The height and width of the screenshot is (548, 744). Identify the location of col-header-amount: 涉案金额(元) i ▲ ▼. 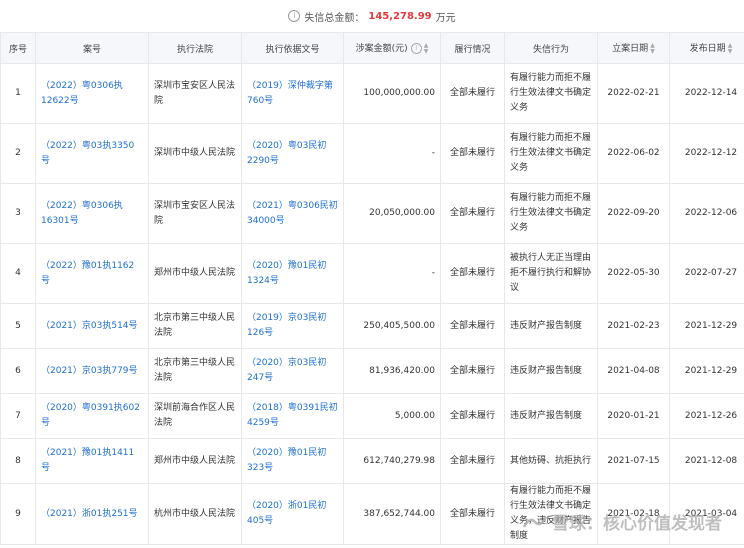
(392, 48).